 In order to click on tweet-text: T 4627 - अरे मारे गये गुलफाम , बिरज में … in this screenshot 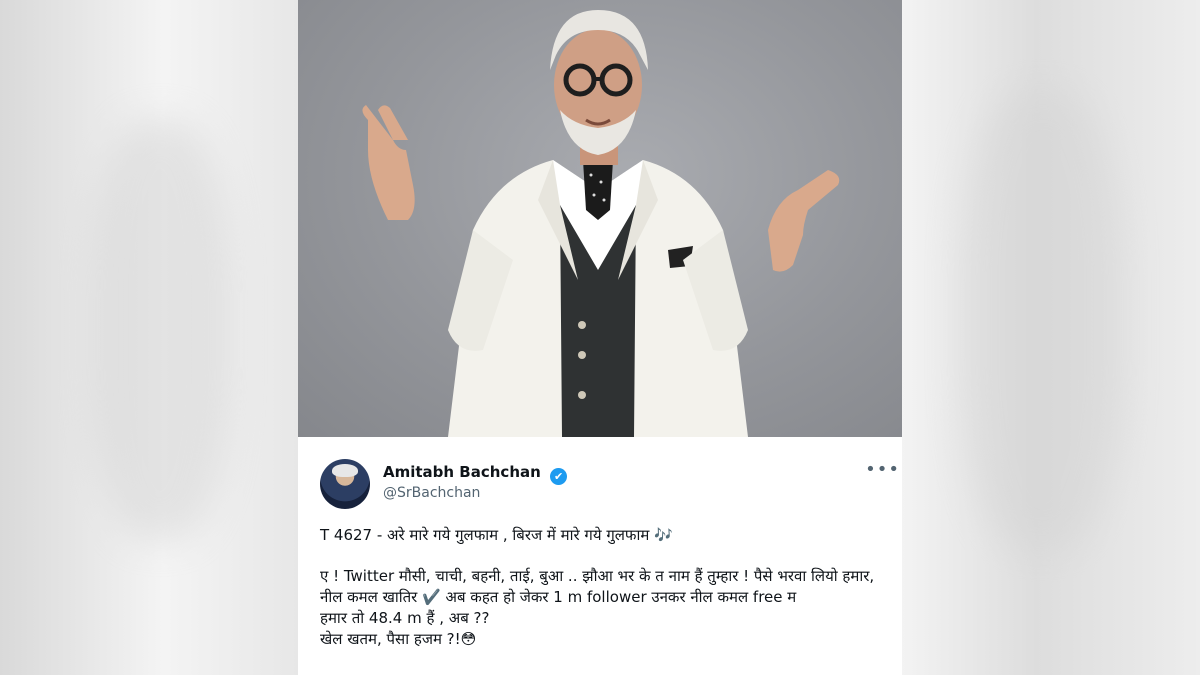, I will do `click(605, 587)`.